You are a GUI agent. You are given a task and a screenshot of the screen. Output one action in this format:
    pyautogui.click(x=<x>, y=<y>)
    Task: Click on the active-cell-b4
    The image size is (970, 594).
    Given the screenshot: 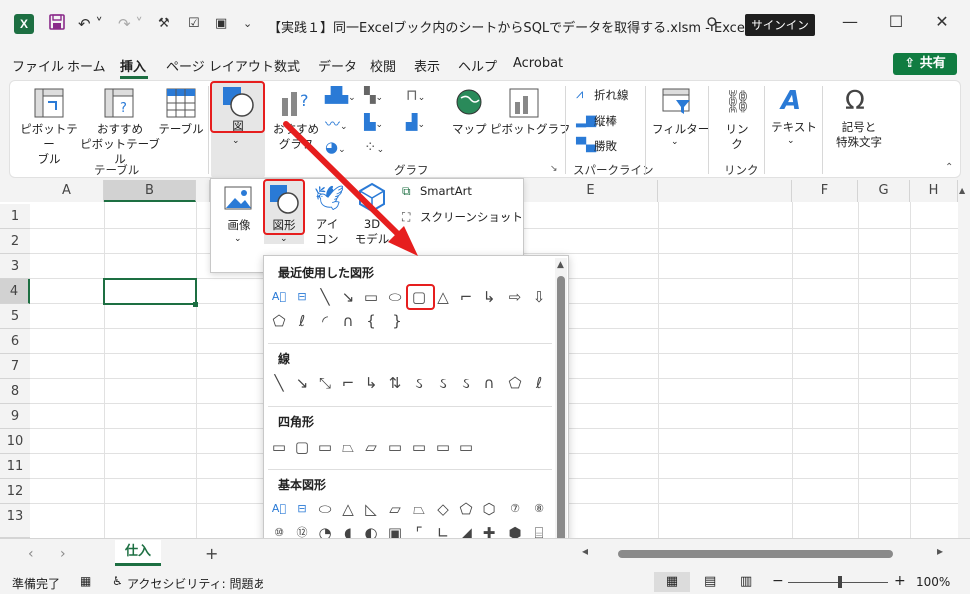 What is the action you would take?
    pyautogui.click(x=150, y=291)
    